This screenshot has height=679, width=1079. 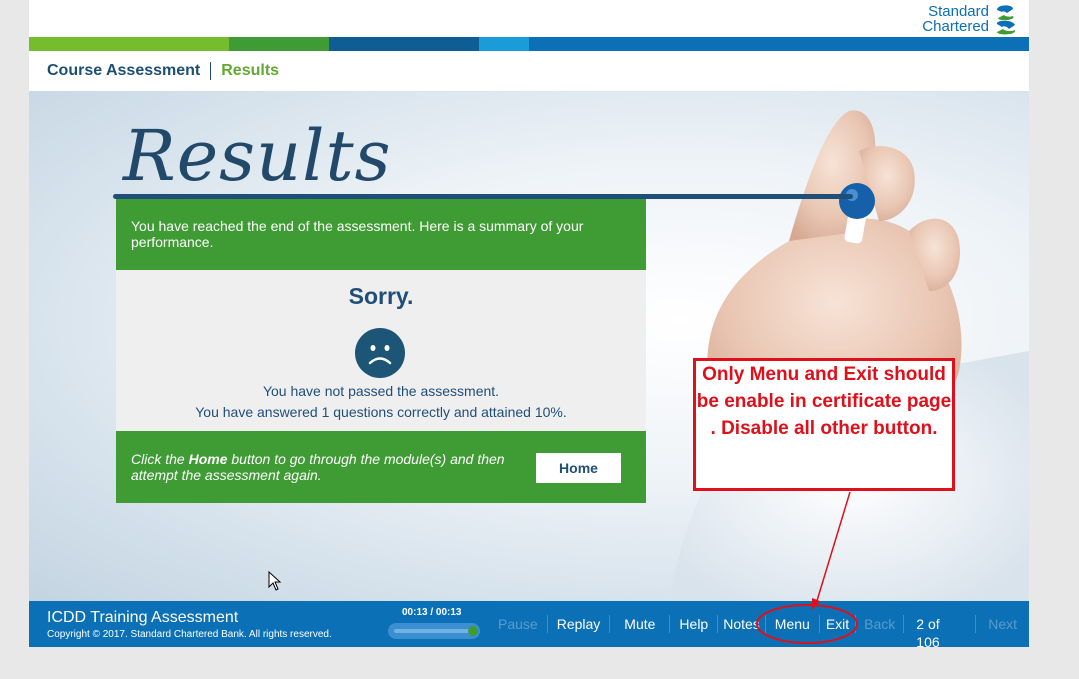 I want to click on notes-button: Notes, so click(x=741, y=624).